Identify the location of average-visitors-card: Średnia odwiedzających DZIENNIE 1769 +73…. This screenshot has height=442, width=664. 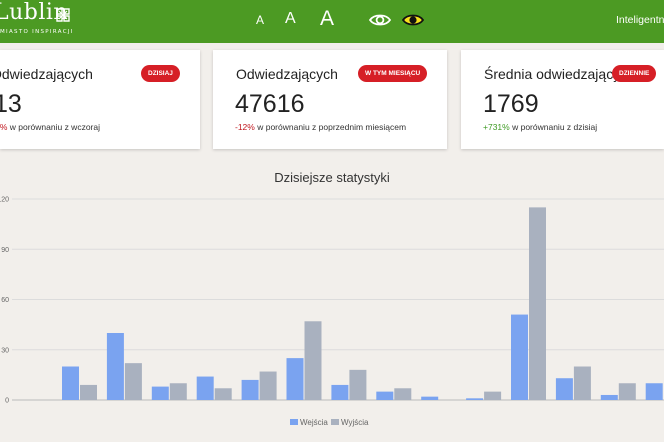
(562, 99).